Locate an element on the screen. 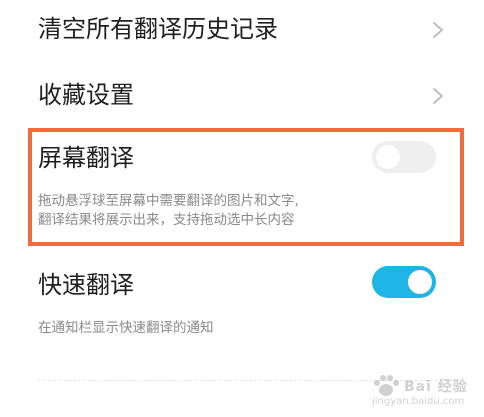  watermark-text: Bai 经验 is located at coordinates (436, 387).